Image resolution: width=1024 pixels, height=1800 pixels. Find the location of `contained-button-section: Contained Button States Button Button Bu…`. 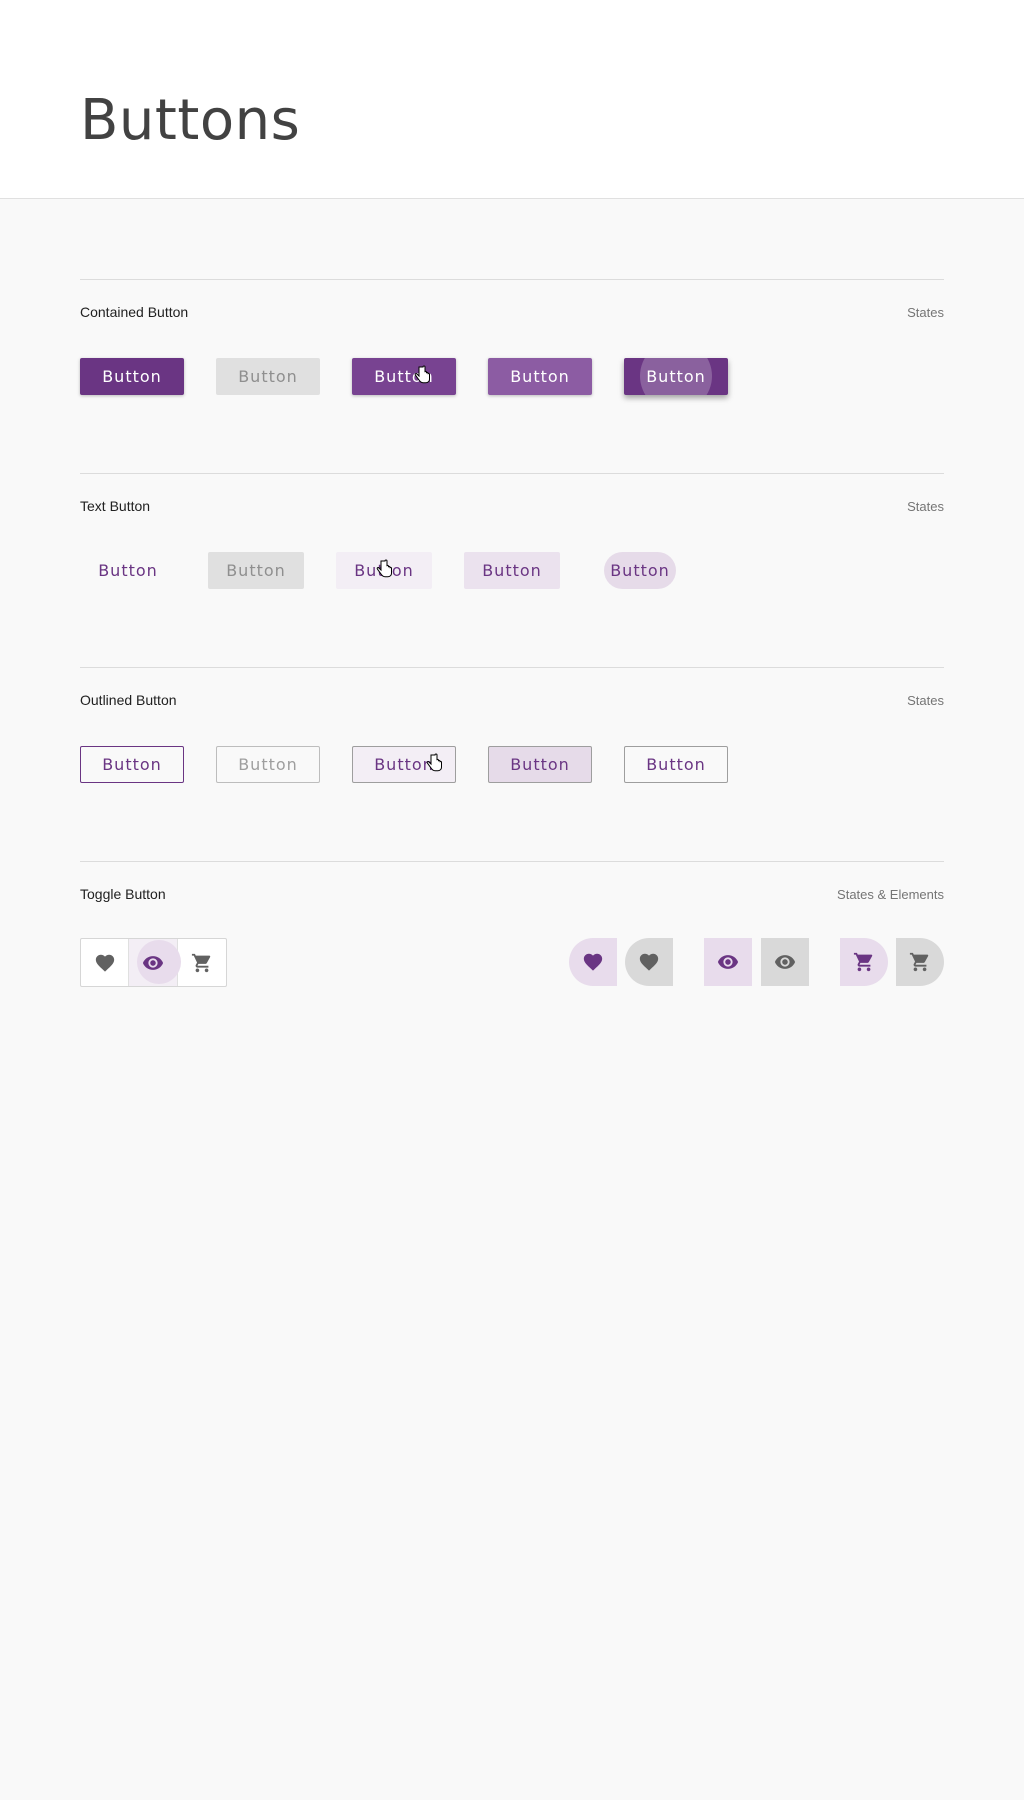

contained-button-section: Contained Button States Button Button Bu… is located at coordinates (512, 376).